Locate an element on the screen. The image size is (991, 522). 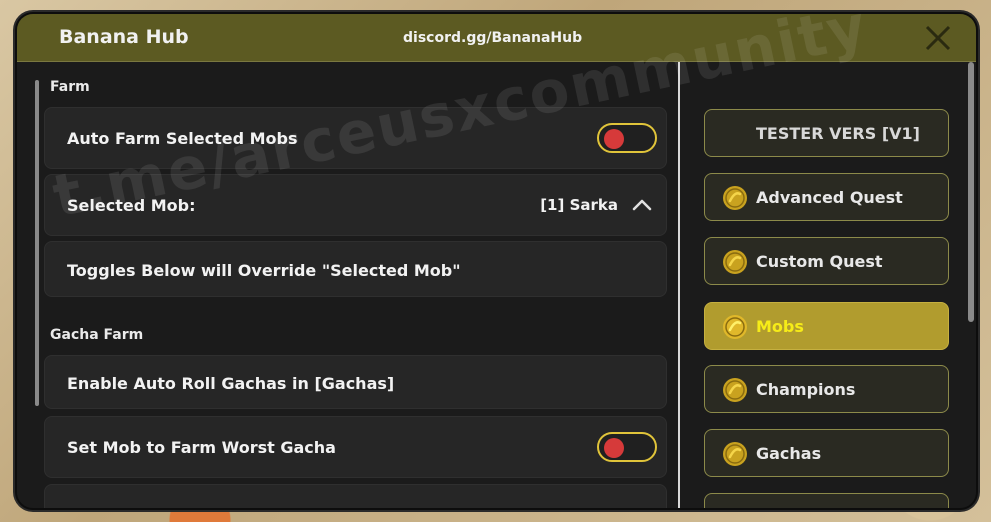
auto-farm-toggle is located at coordinates (627, 138).